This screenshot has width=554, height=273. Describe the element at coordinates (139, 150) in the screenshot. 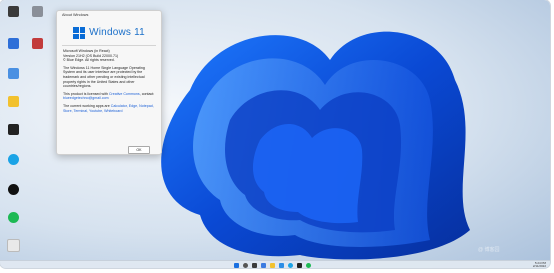

I see `ok-button: OK` at that location.